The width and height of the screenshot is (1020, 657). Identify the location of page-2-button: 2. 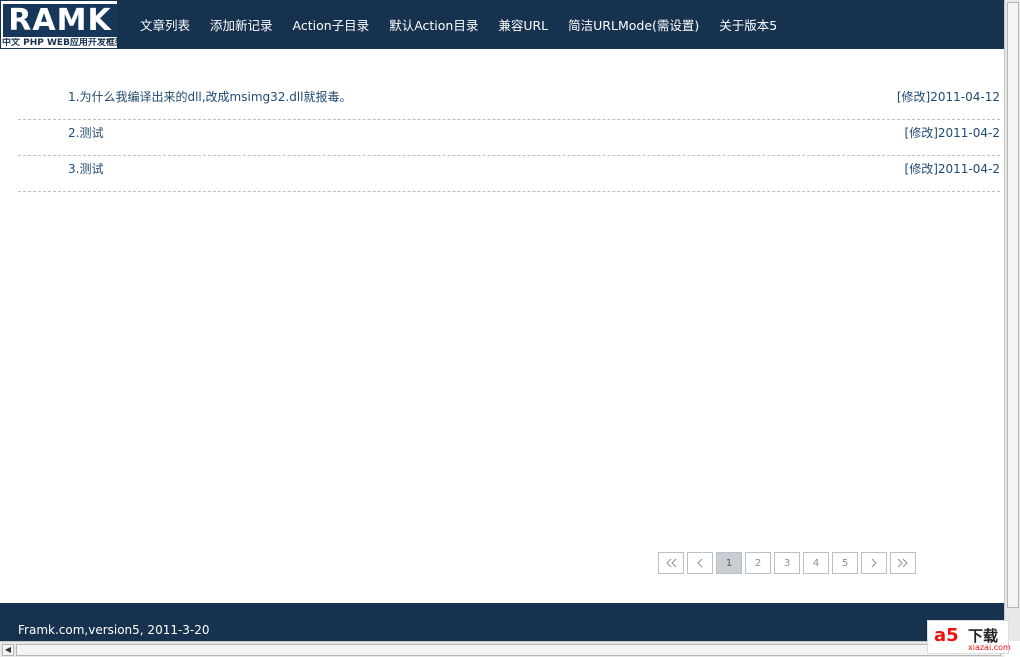
(758, 563).